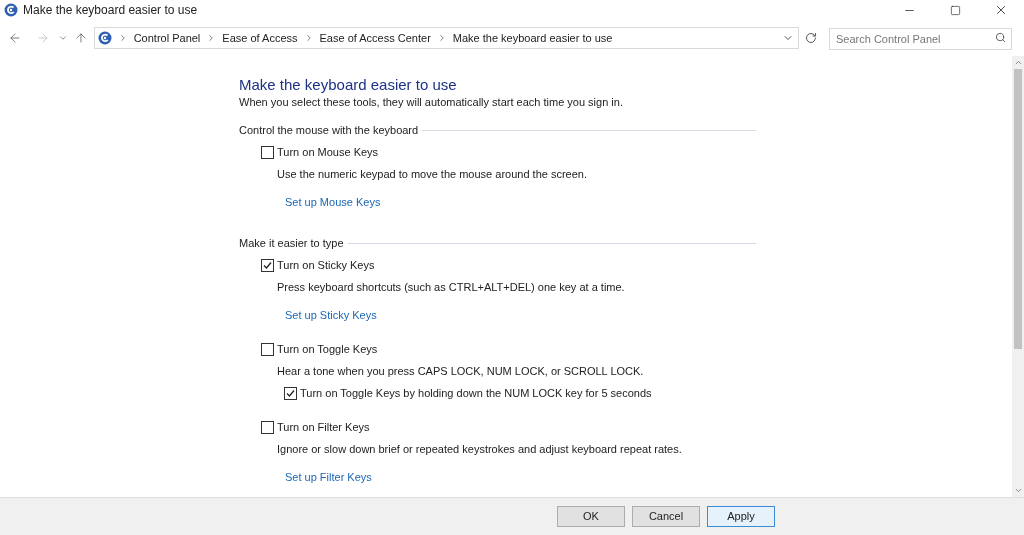 The width and height of the screenshot is (1024, 535). Describe the element at coordinates (591, 516) in the screenshot. I see `dialog-button: OK` at that location.